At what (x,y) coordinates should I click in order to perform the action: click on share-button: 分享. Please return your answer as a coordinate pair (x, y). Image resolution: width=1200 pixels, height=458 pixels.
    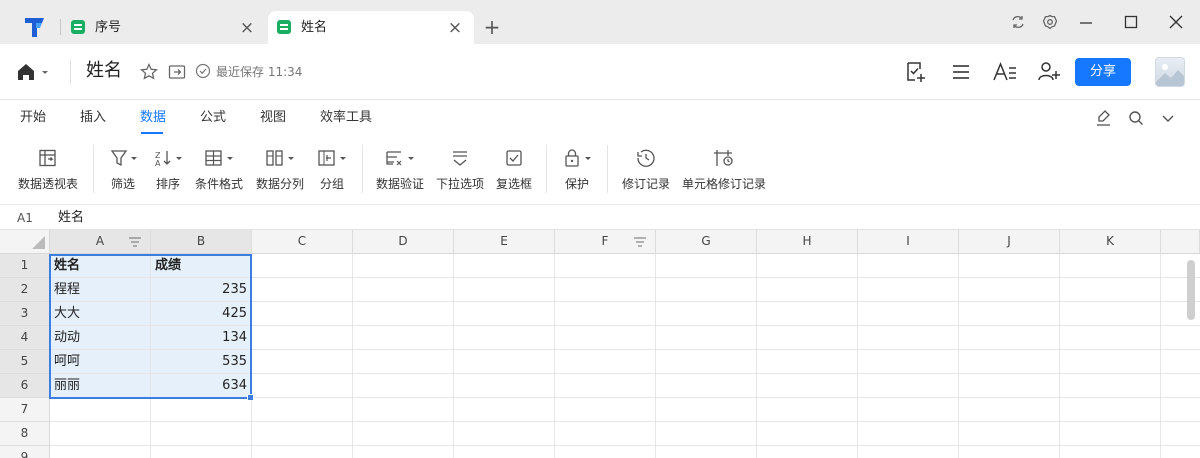
    Looking at the image, I should click on (1103, 72).